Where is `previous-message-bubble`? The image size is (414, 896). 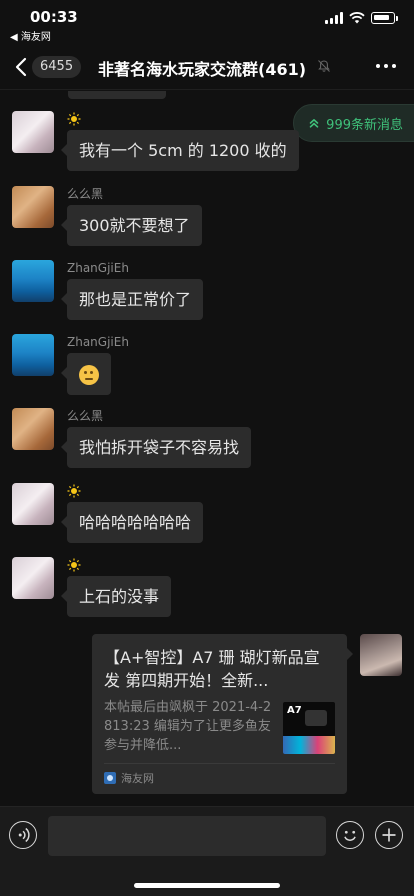 previous-message-bubble is located at coordinates (117, 95).